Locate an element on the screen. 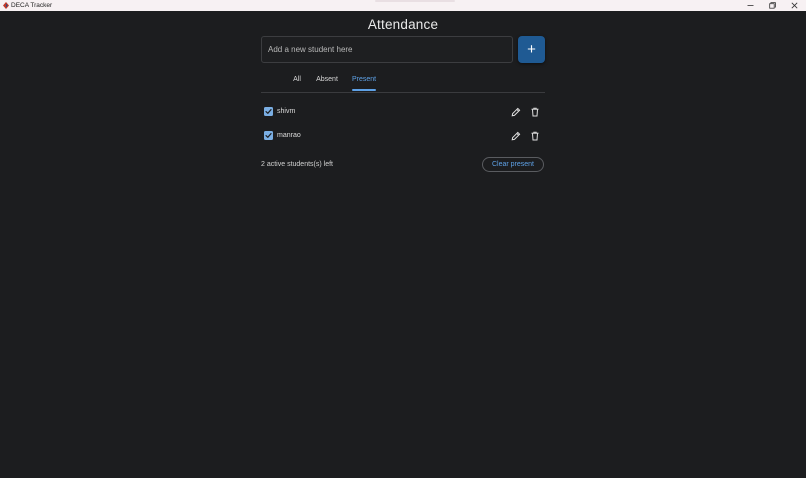 The width and height of the screenshot is (806, 478). filter-tabs: All Absent Present is located at coordinates (403, 82).